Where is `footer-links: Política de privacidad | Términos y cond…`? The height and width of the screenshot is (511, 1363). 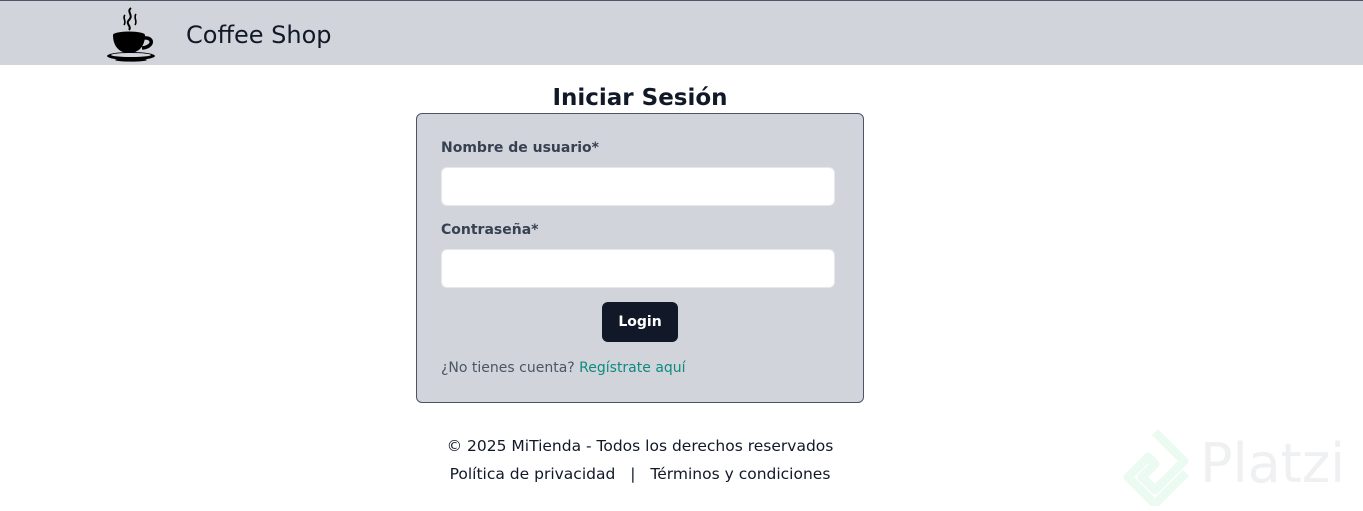
footer-links: Política de privacidad | Términos y cond… is located at coordinates (640, 474).